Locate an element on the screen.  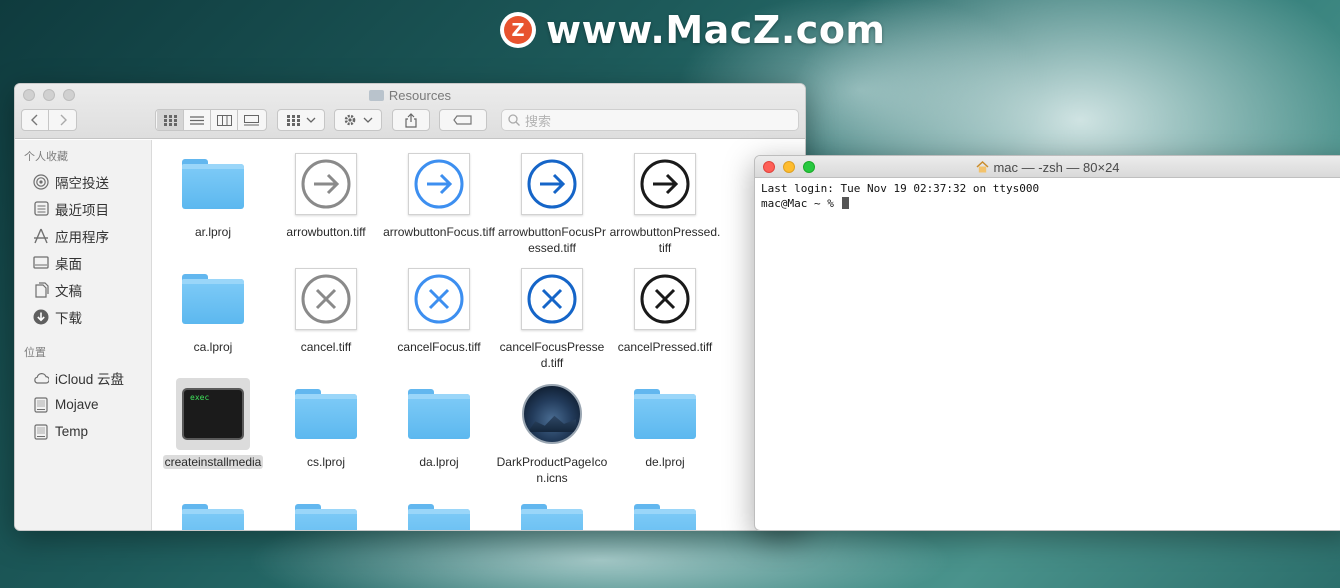
back-button is located at coordinates (35, 120).